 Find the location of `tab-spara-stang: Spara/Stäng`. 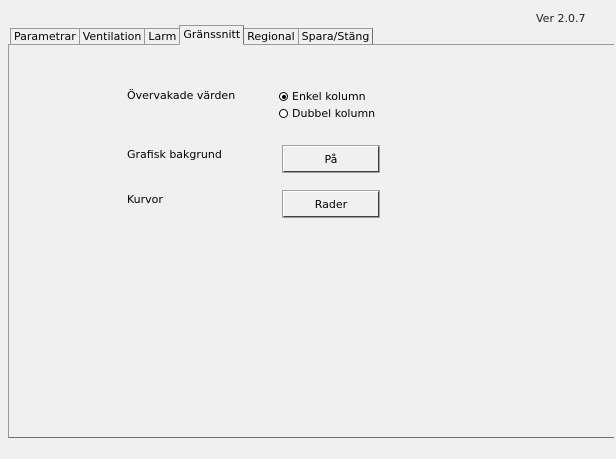

tab-spara-stang: Spara/Stäng is located at coordinates (335, 36).